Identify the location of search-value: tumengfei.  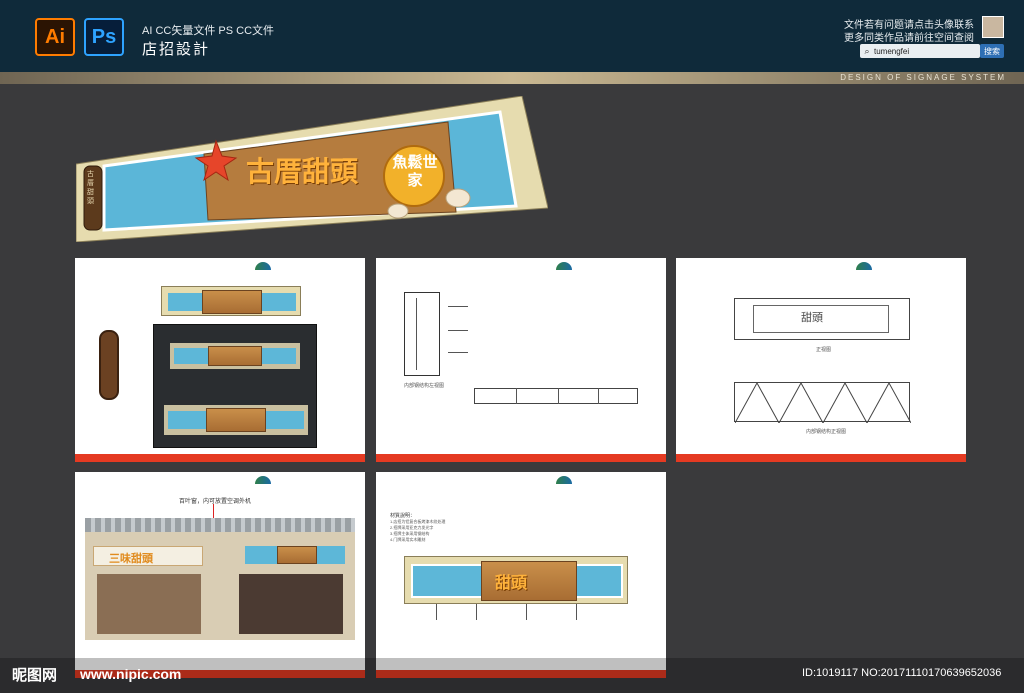
(892, 51).